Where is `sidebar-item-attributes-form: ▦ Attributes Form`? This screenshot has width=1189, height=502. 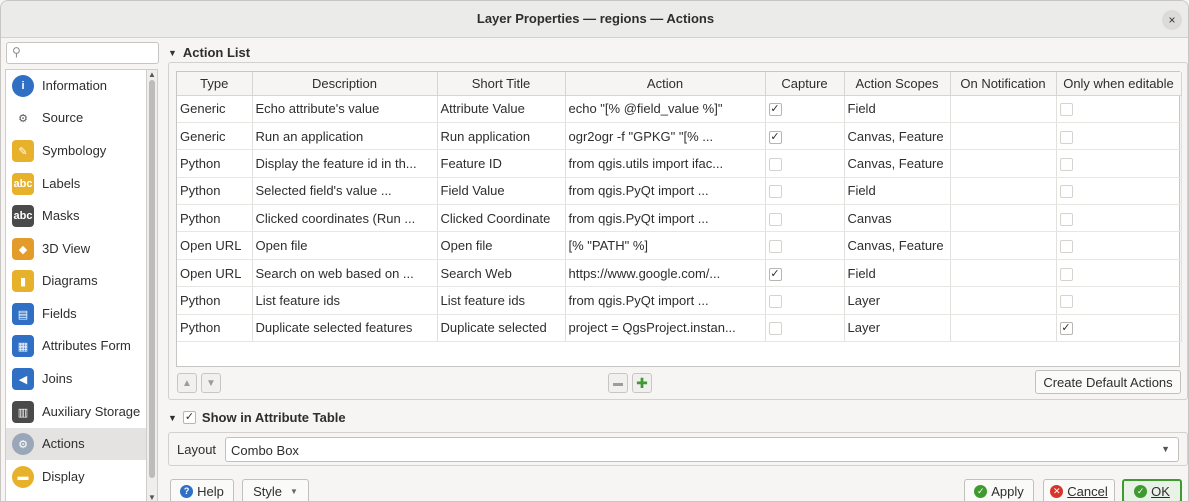
sidebar-item-attributes-form: ▦ Attributes Form is located at coordinates (76, 346).